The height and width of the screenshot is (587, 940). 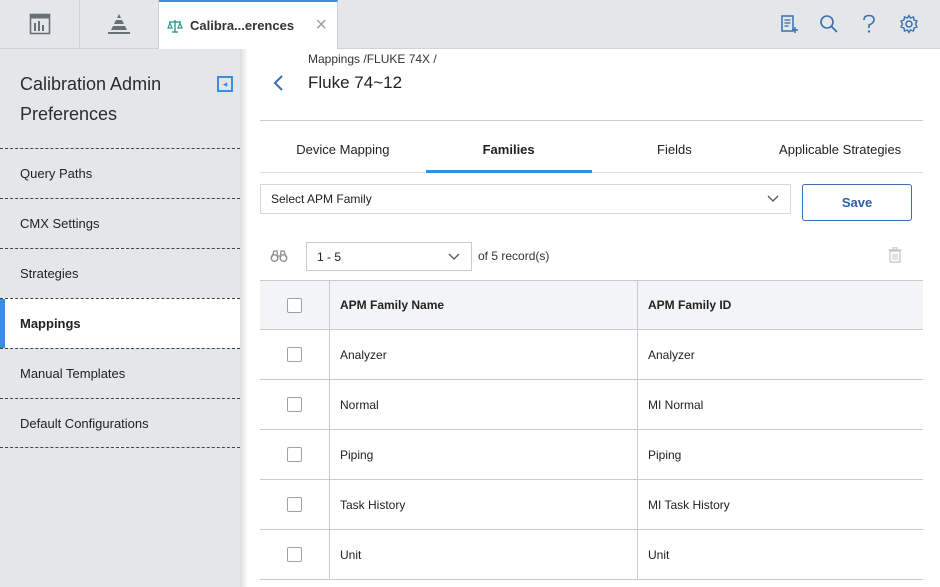 What do you see at coordinates (869, 24) in the screenshot?
I see `help-icon` at bounding box center [869, 24].